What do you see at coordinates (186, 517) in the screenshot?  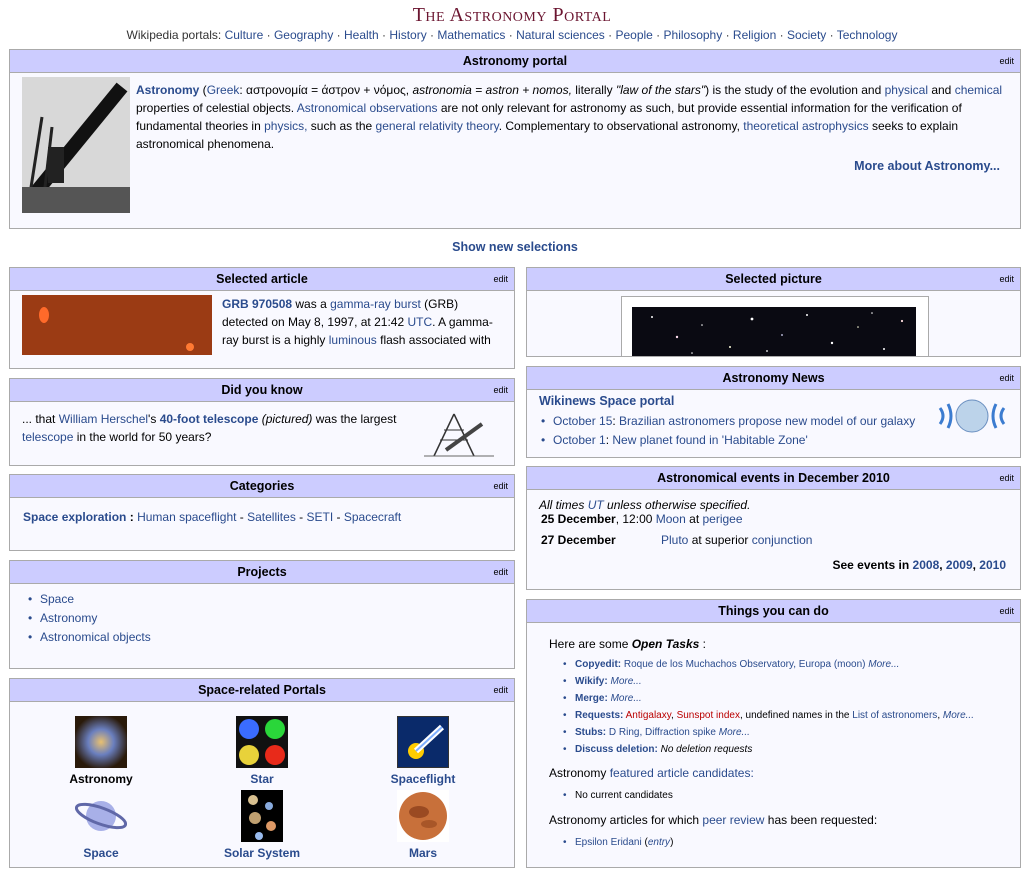 I see `category-human-spaceflight: Human spaceflight` at bounding box center [186, 517].